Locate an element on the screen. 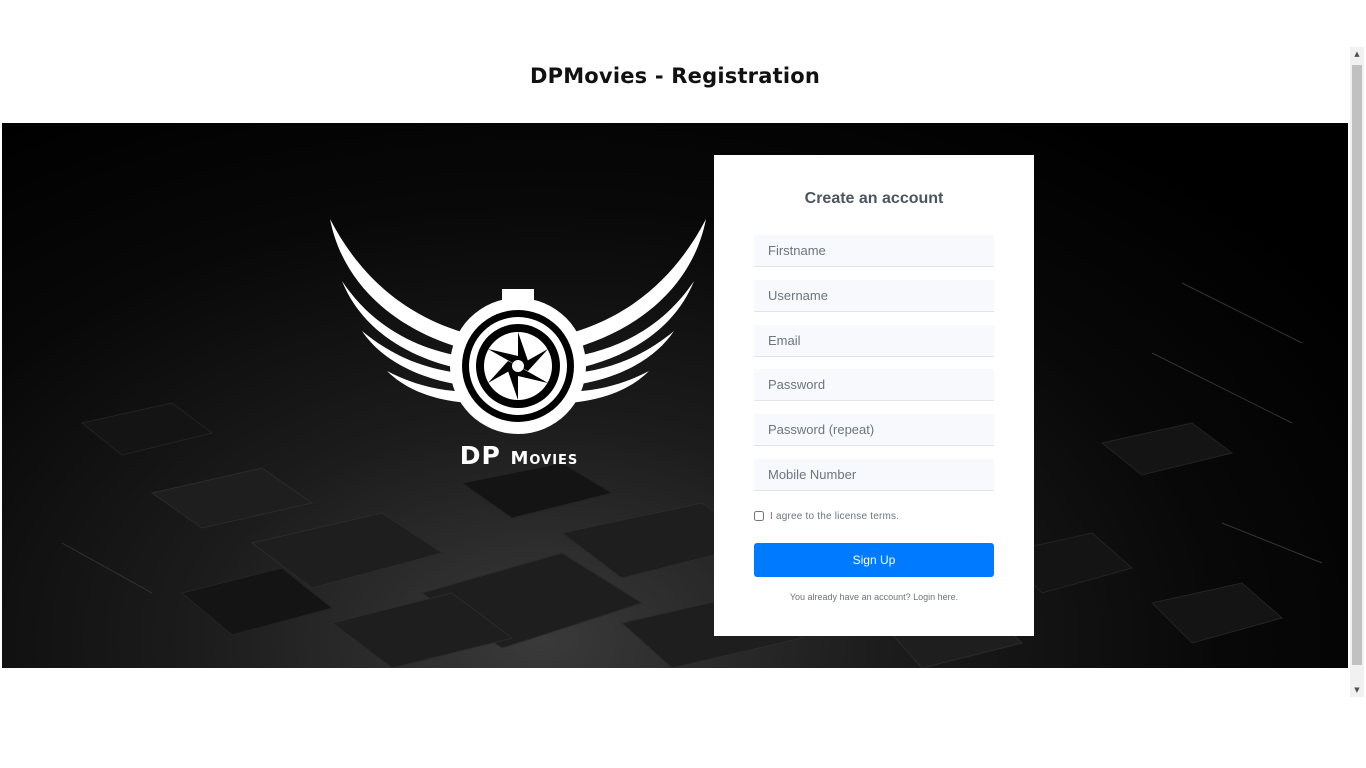 Image resolution: width=1366 pixels, height=768 pixels. logo-text-small: Movies is located at coordinates (544, 458).